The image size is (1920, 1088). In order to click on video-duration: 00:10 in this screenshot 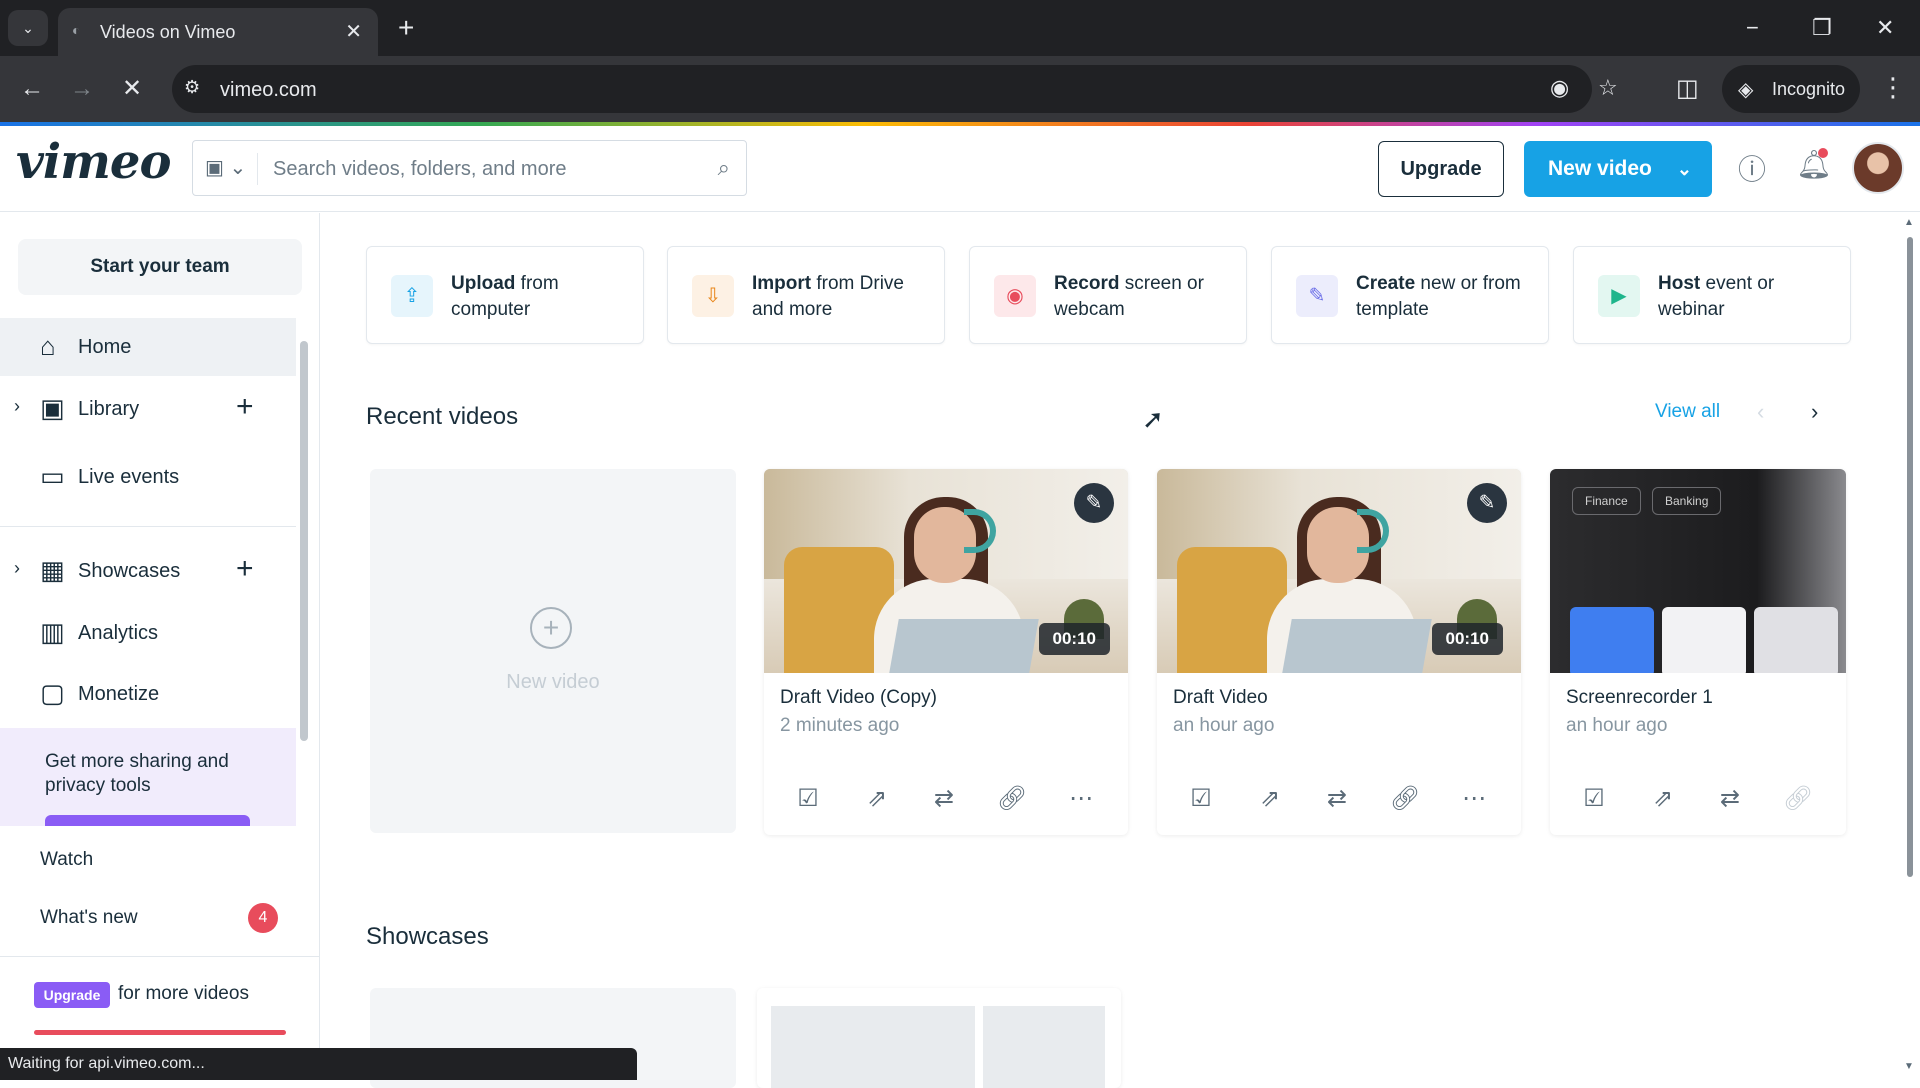, I will do `click(1074, 639)`.